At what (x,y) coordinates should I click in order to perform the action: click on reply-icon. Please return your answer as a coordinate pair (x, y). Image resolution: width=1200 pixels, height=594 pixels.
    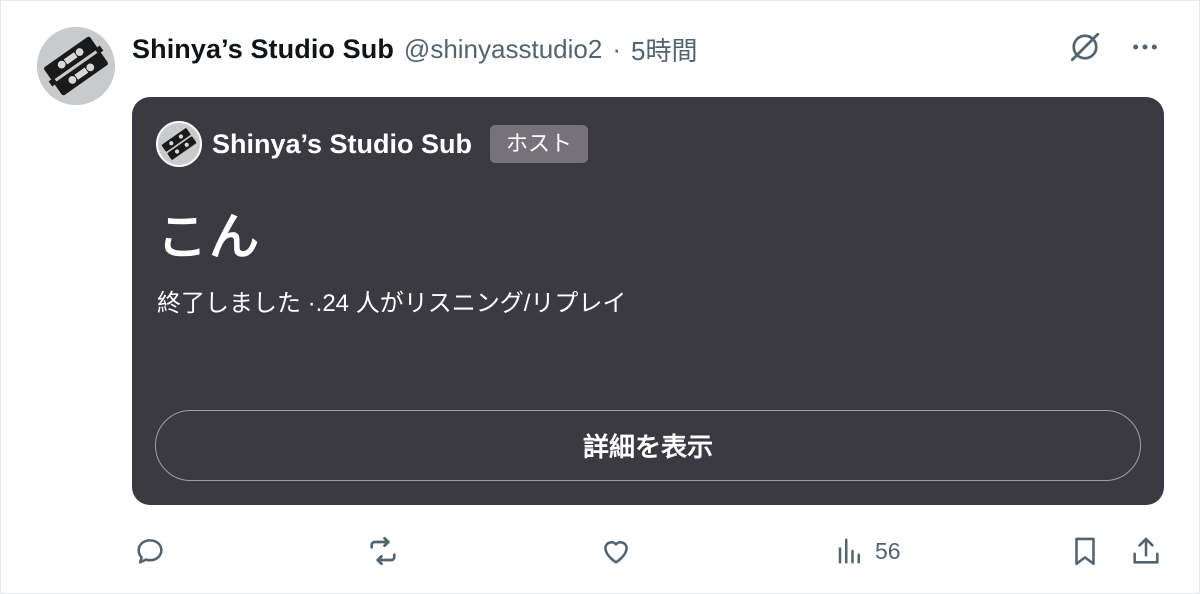
    Looking at the image, I should click on (150, 551).